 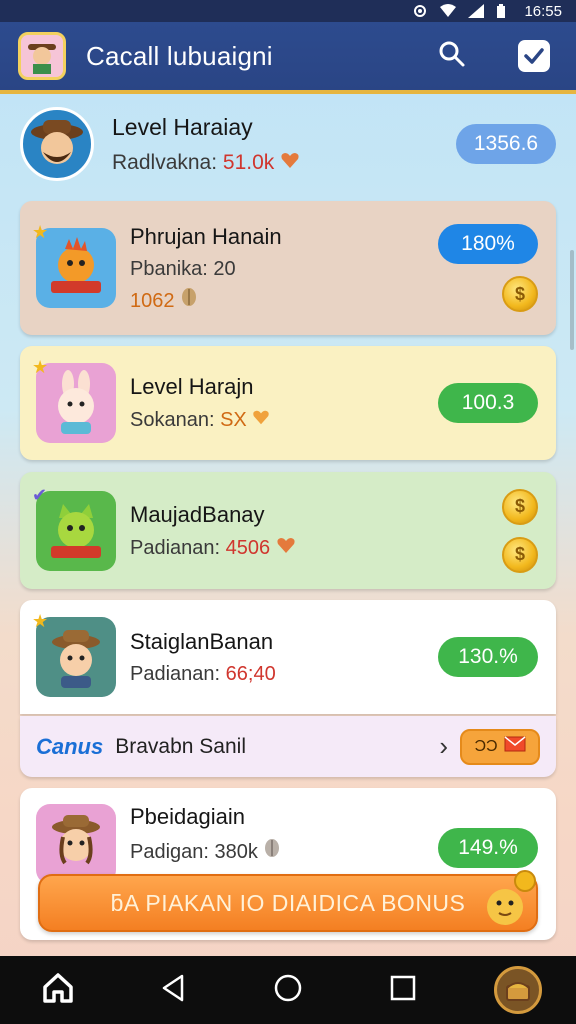 What do you see at coordinates (206, 236) in the screenshot?
I see `card-title: Phrujan Hanain` at bounding box center [206, 236].